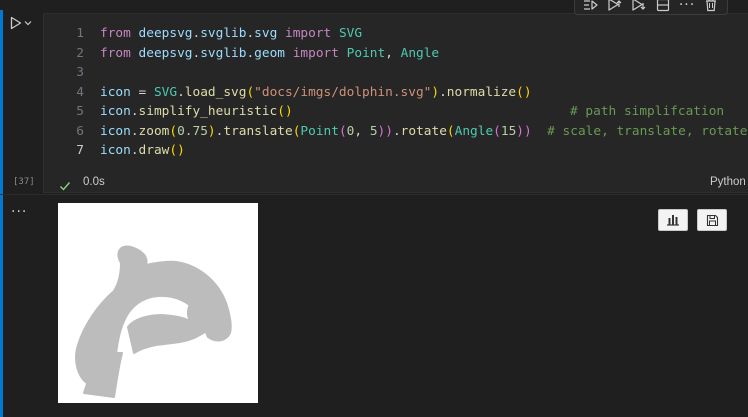 The width and height of the screenshot is (748, 417). What do you see at coordinates (615, 6) in the screenshot?
I see `execute-above-icon` at bounding box center [615, 6].